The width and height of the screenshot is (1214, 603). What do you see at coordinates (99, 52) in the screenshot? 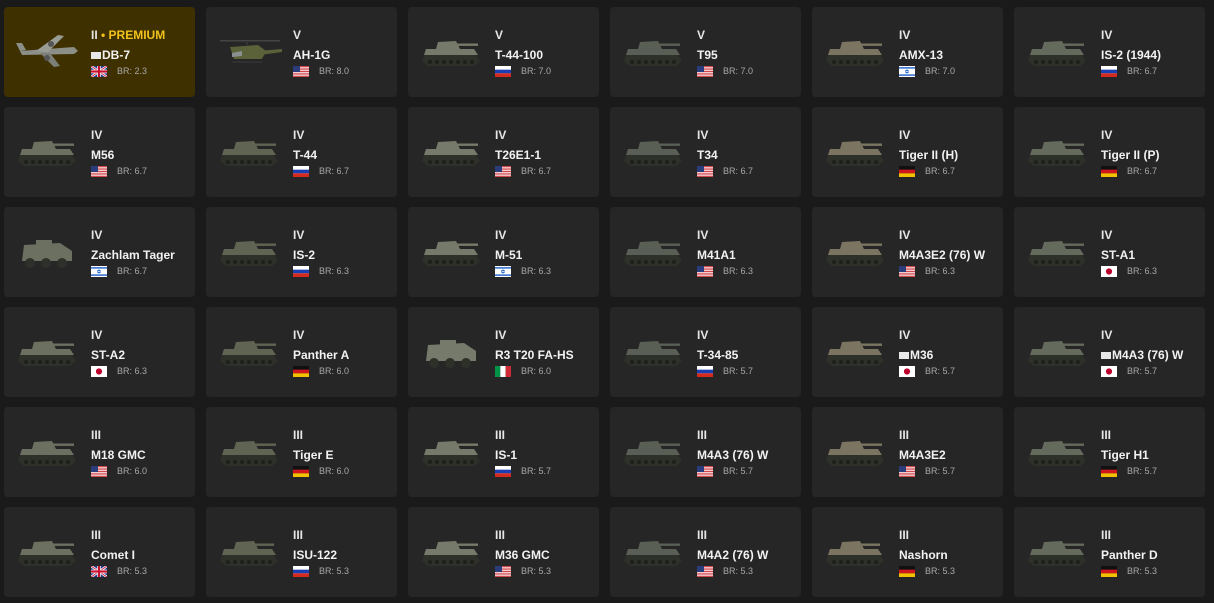
I see `vehicle-card: II • PREMIUM DB-7 BR: 2.3` at bounding box center [99, 52].